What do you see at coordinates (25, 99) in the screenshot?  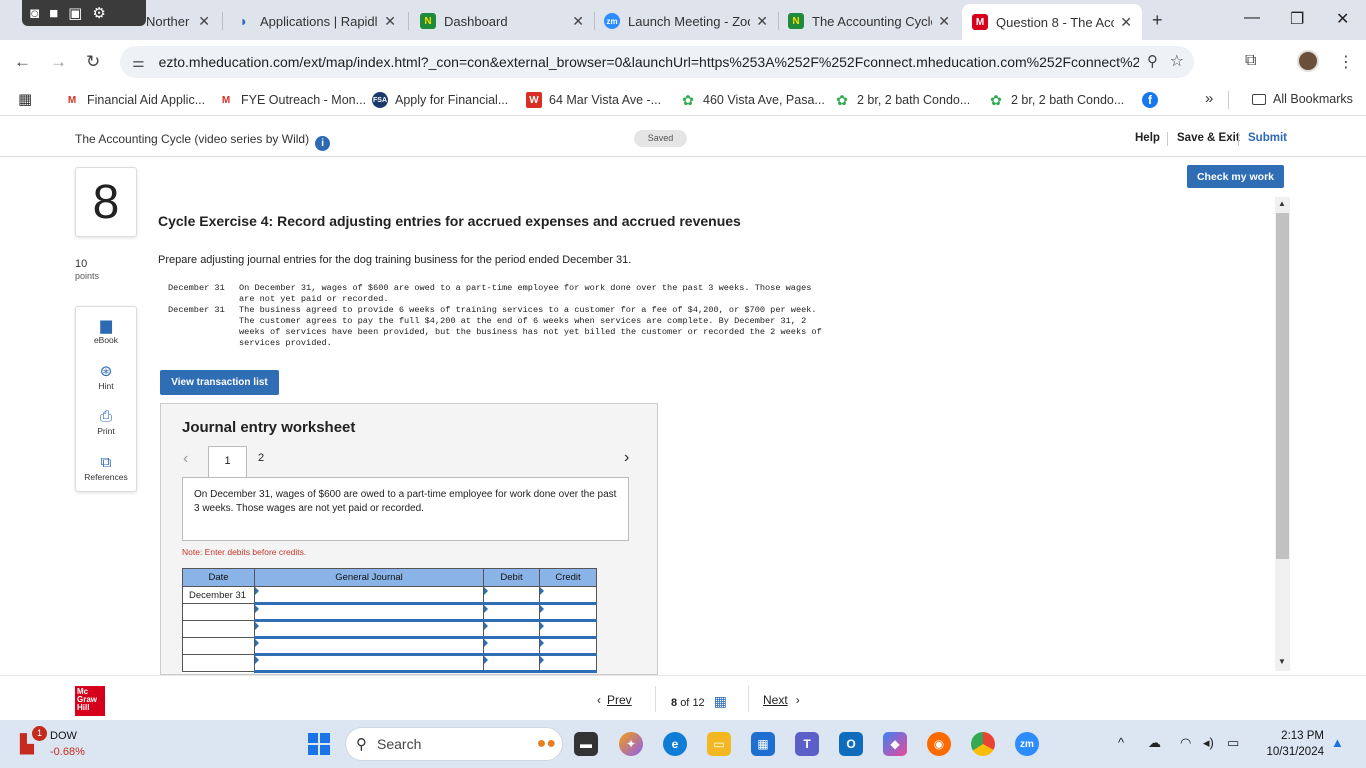 I see `apps-grid-icon: ▦` at bounding box center [25, 99].